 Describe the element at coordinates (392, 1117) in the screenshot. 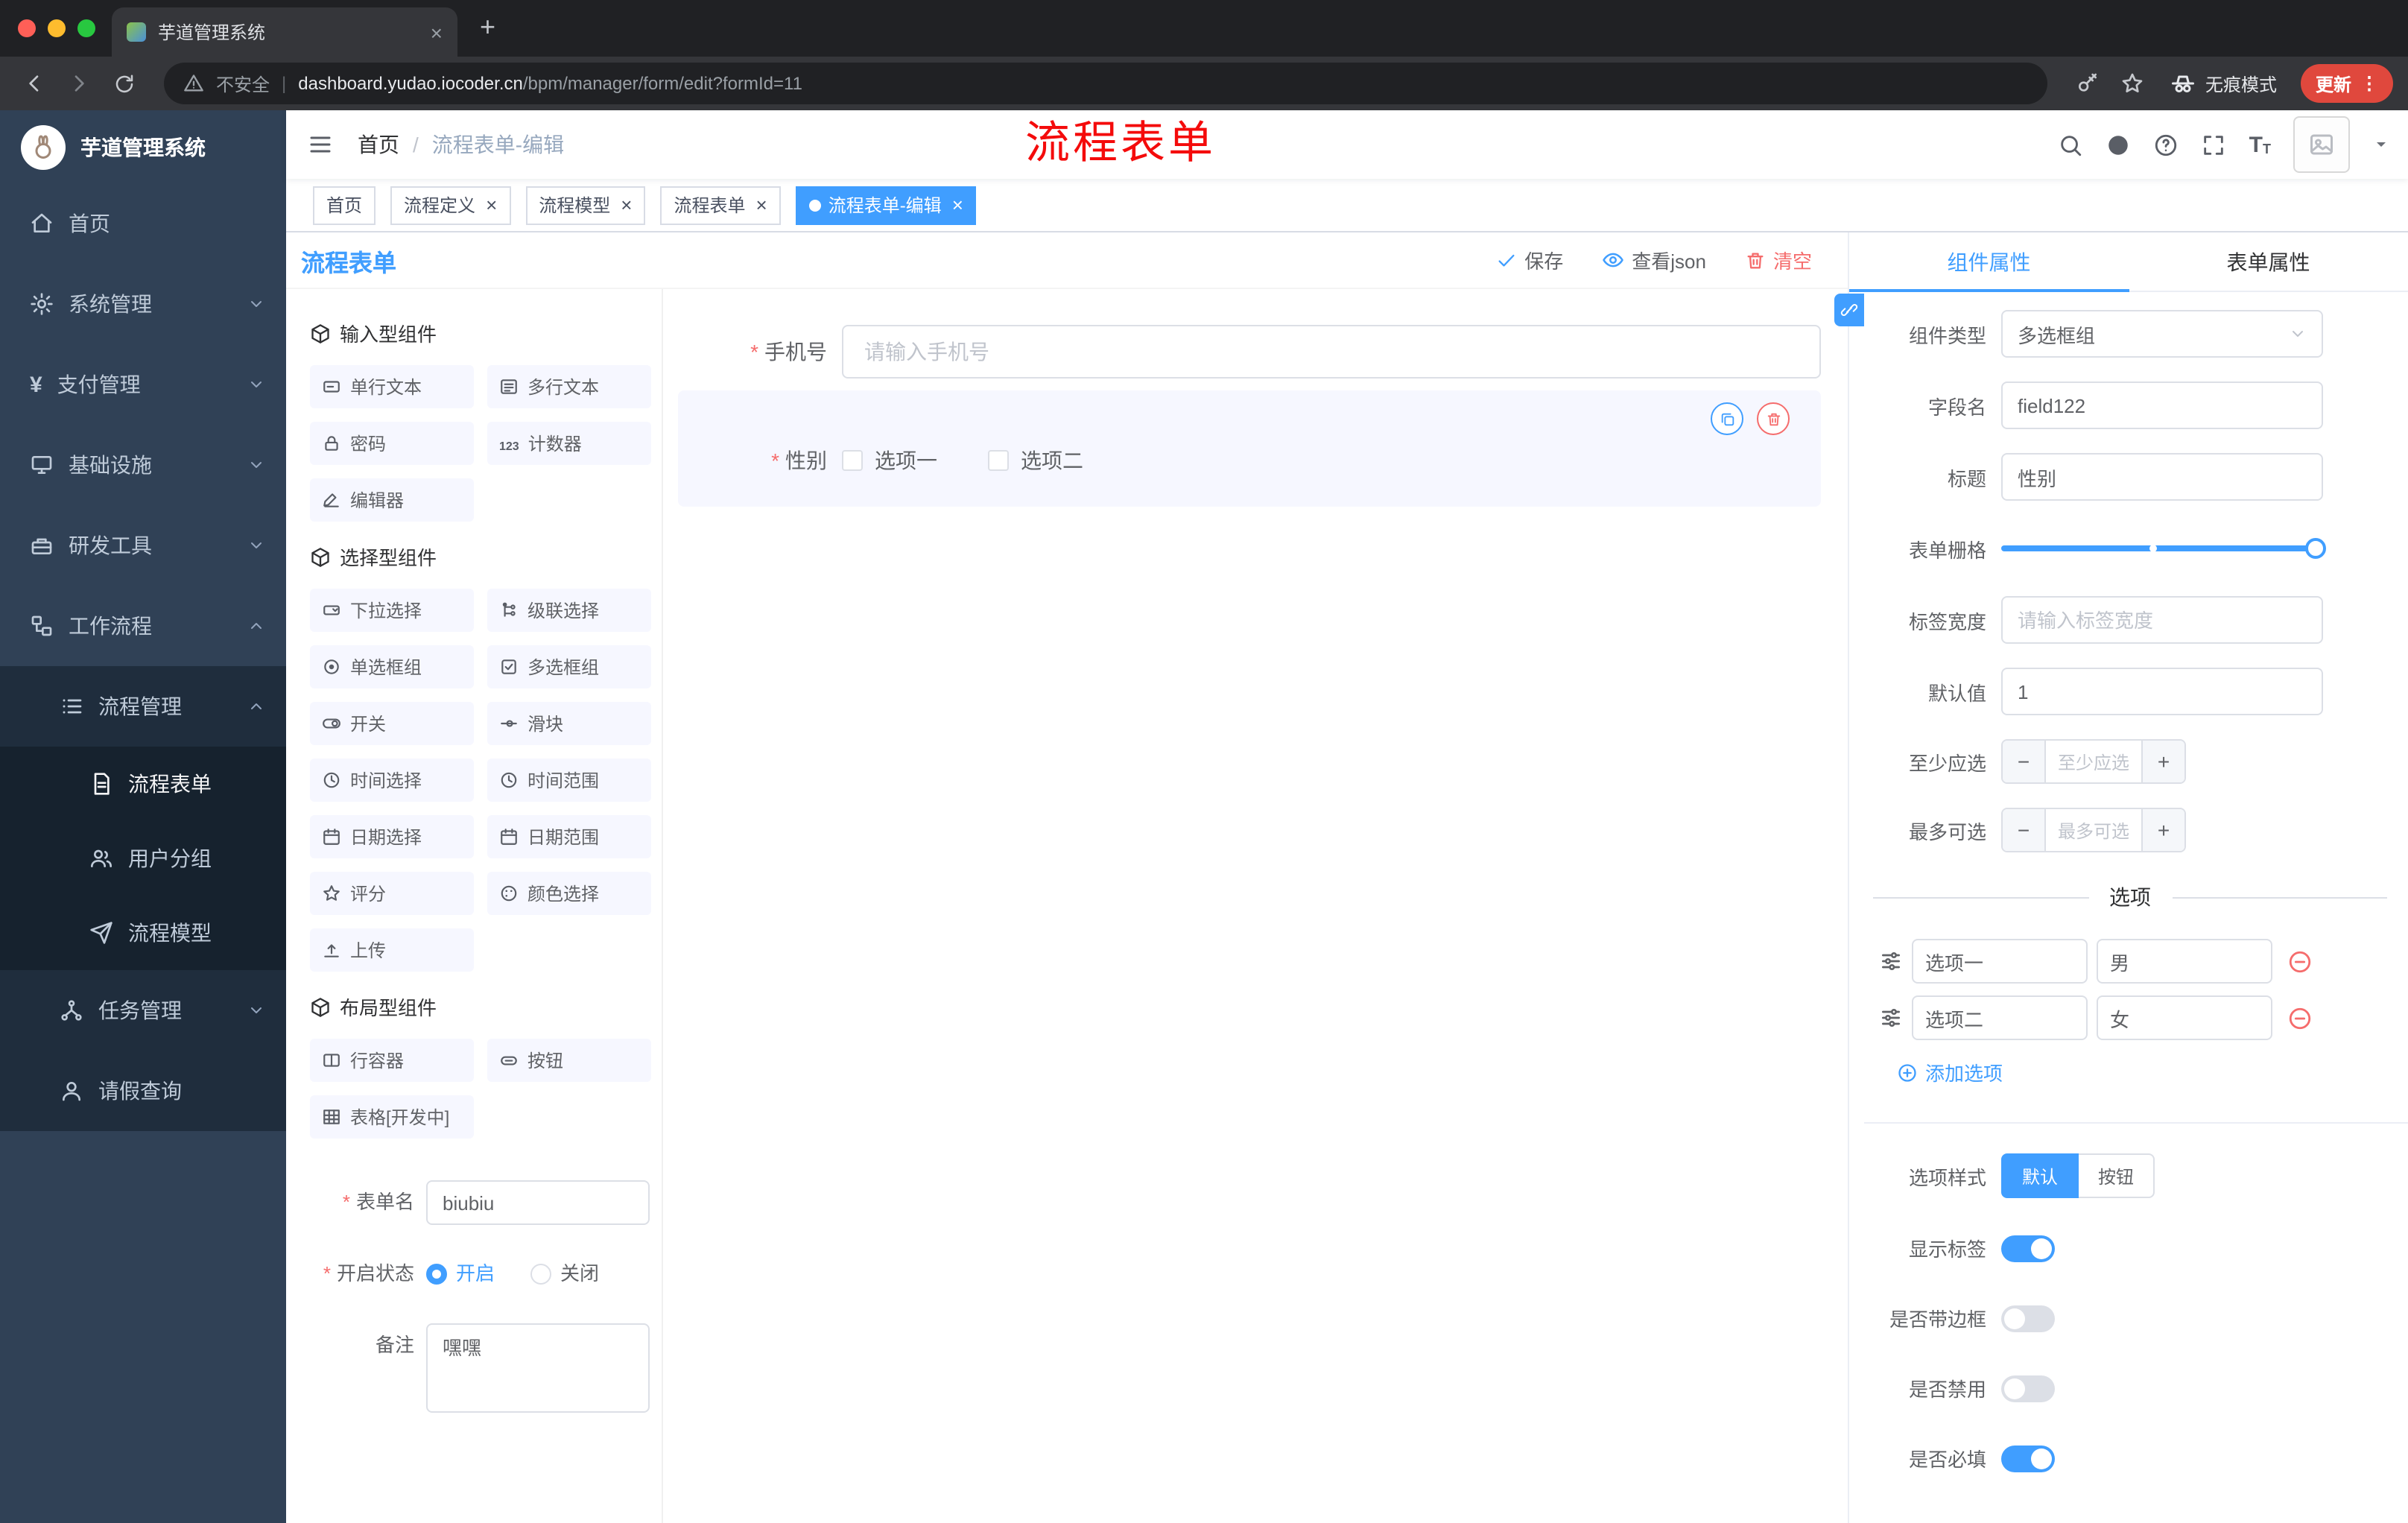

I see `component-table: 表格[开发中]` at that location.